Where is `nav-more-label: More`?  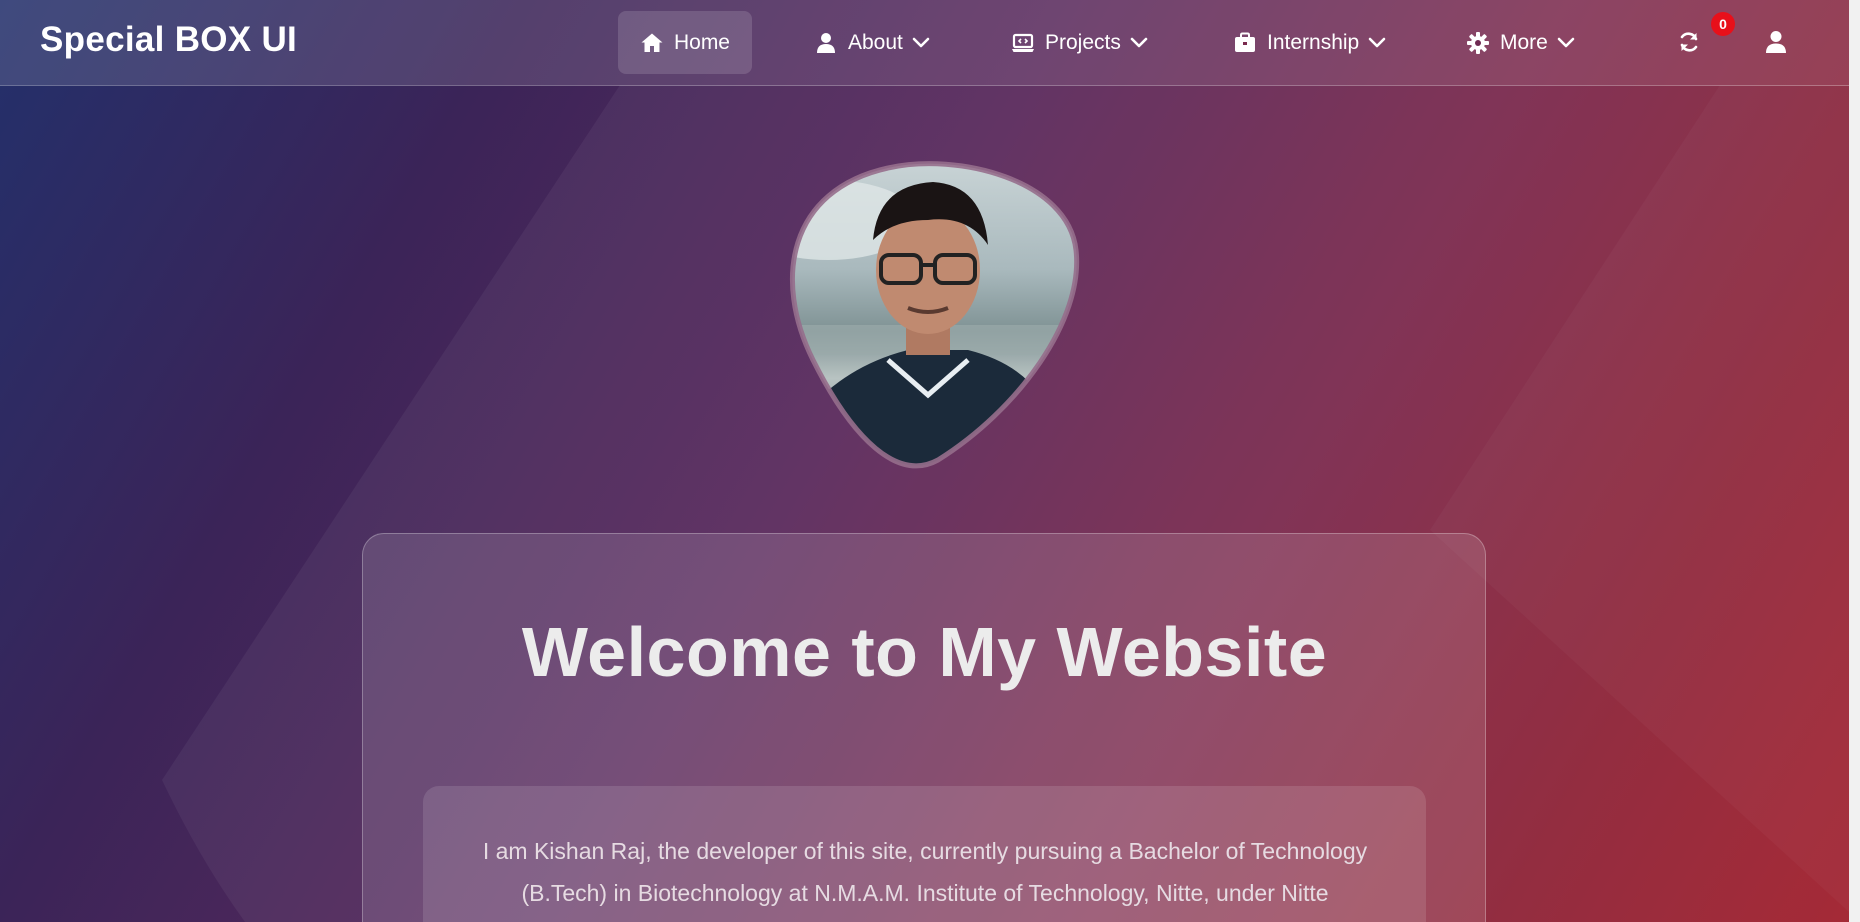
nav-more-label: More is located at coordinates (1524, 42).